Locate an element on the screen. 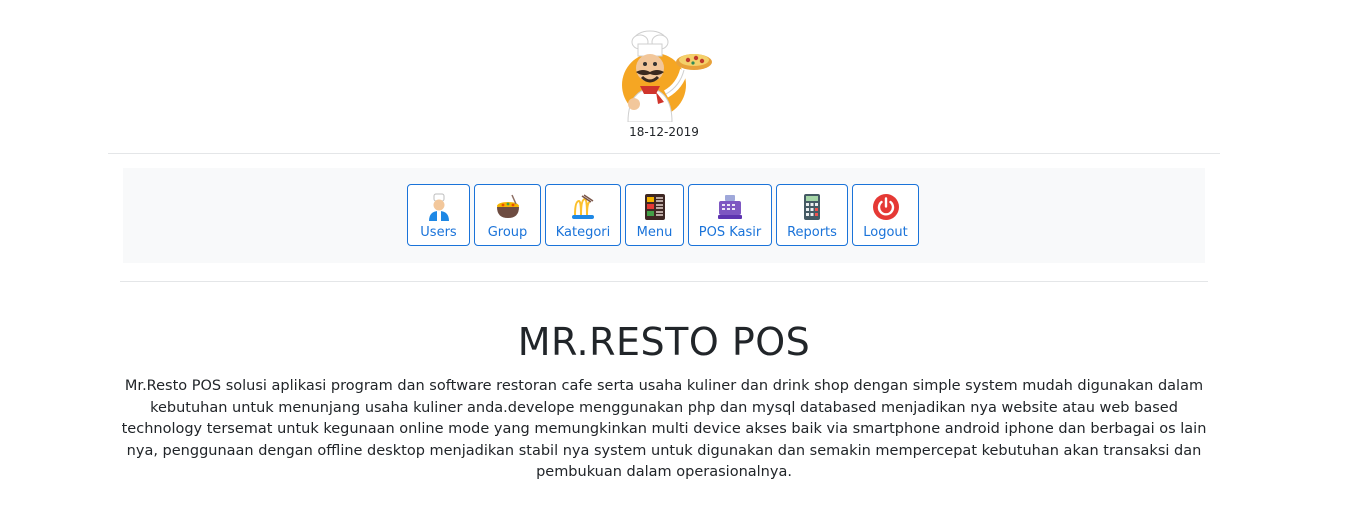 The height and width of the screenshot is (528, 1368). kategori-button: Kategori is located at coordinates (583, 215).